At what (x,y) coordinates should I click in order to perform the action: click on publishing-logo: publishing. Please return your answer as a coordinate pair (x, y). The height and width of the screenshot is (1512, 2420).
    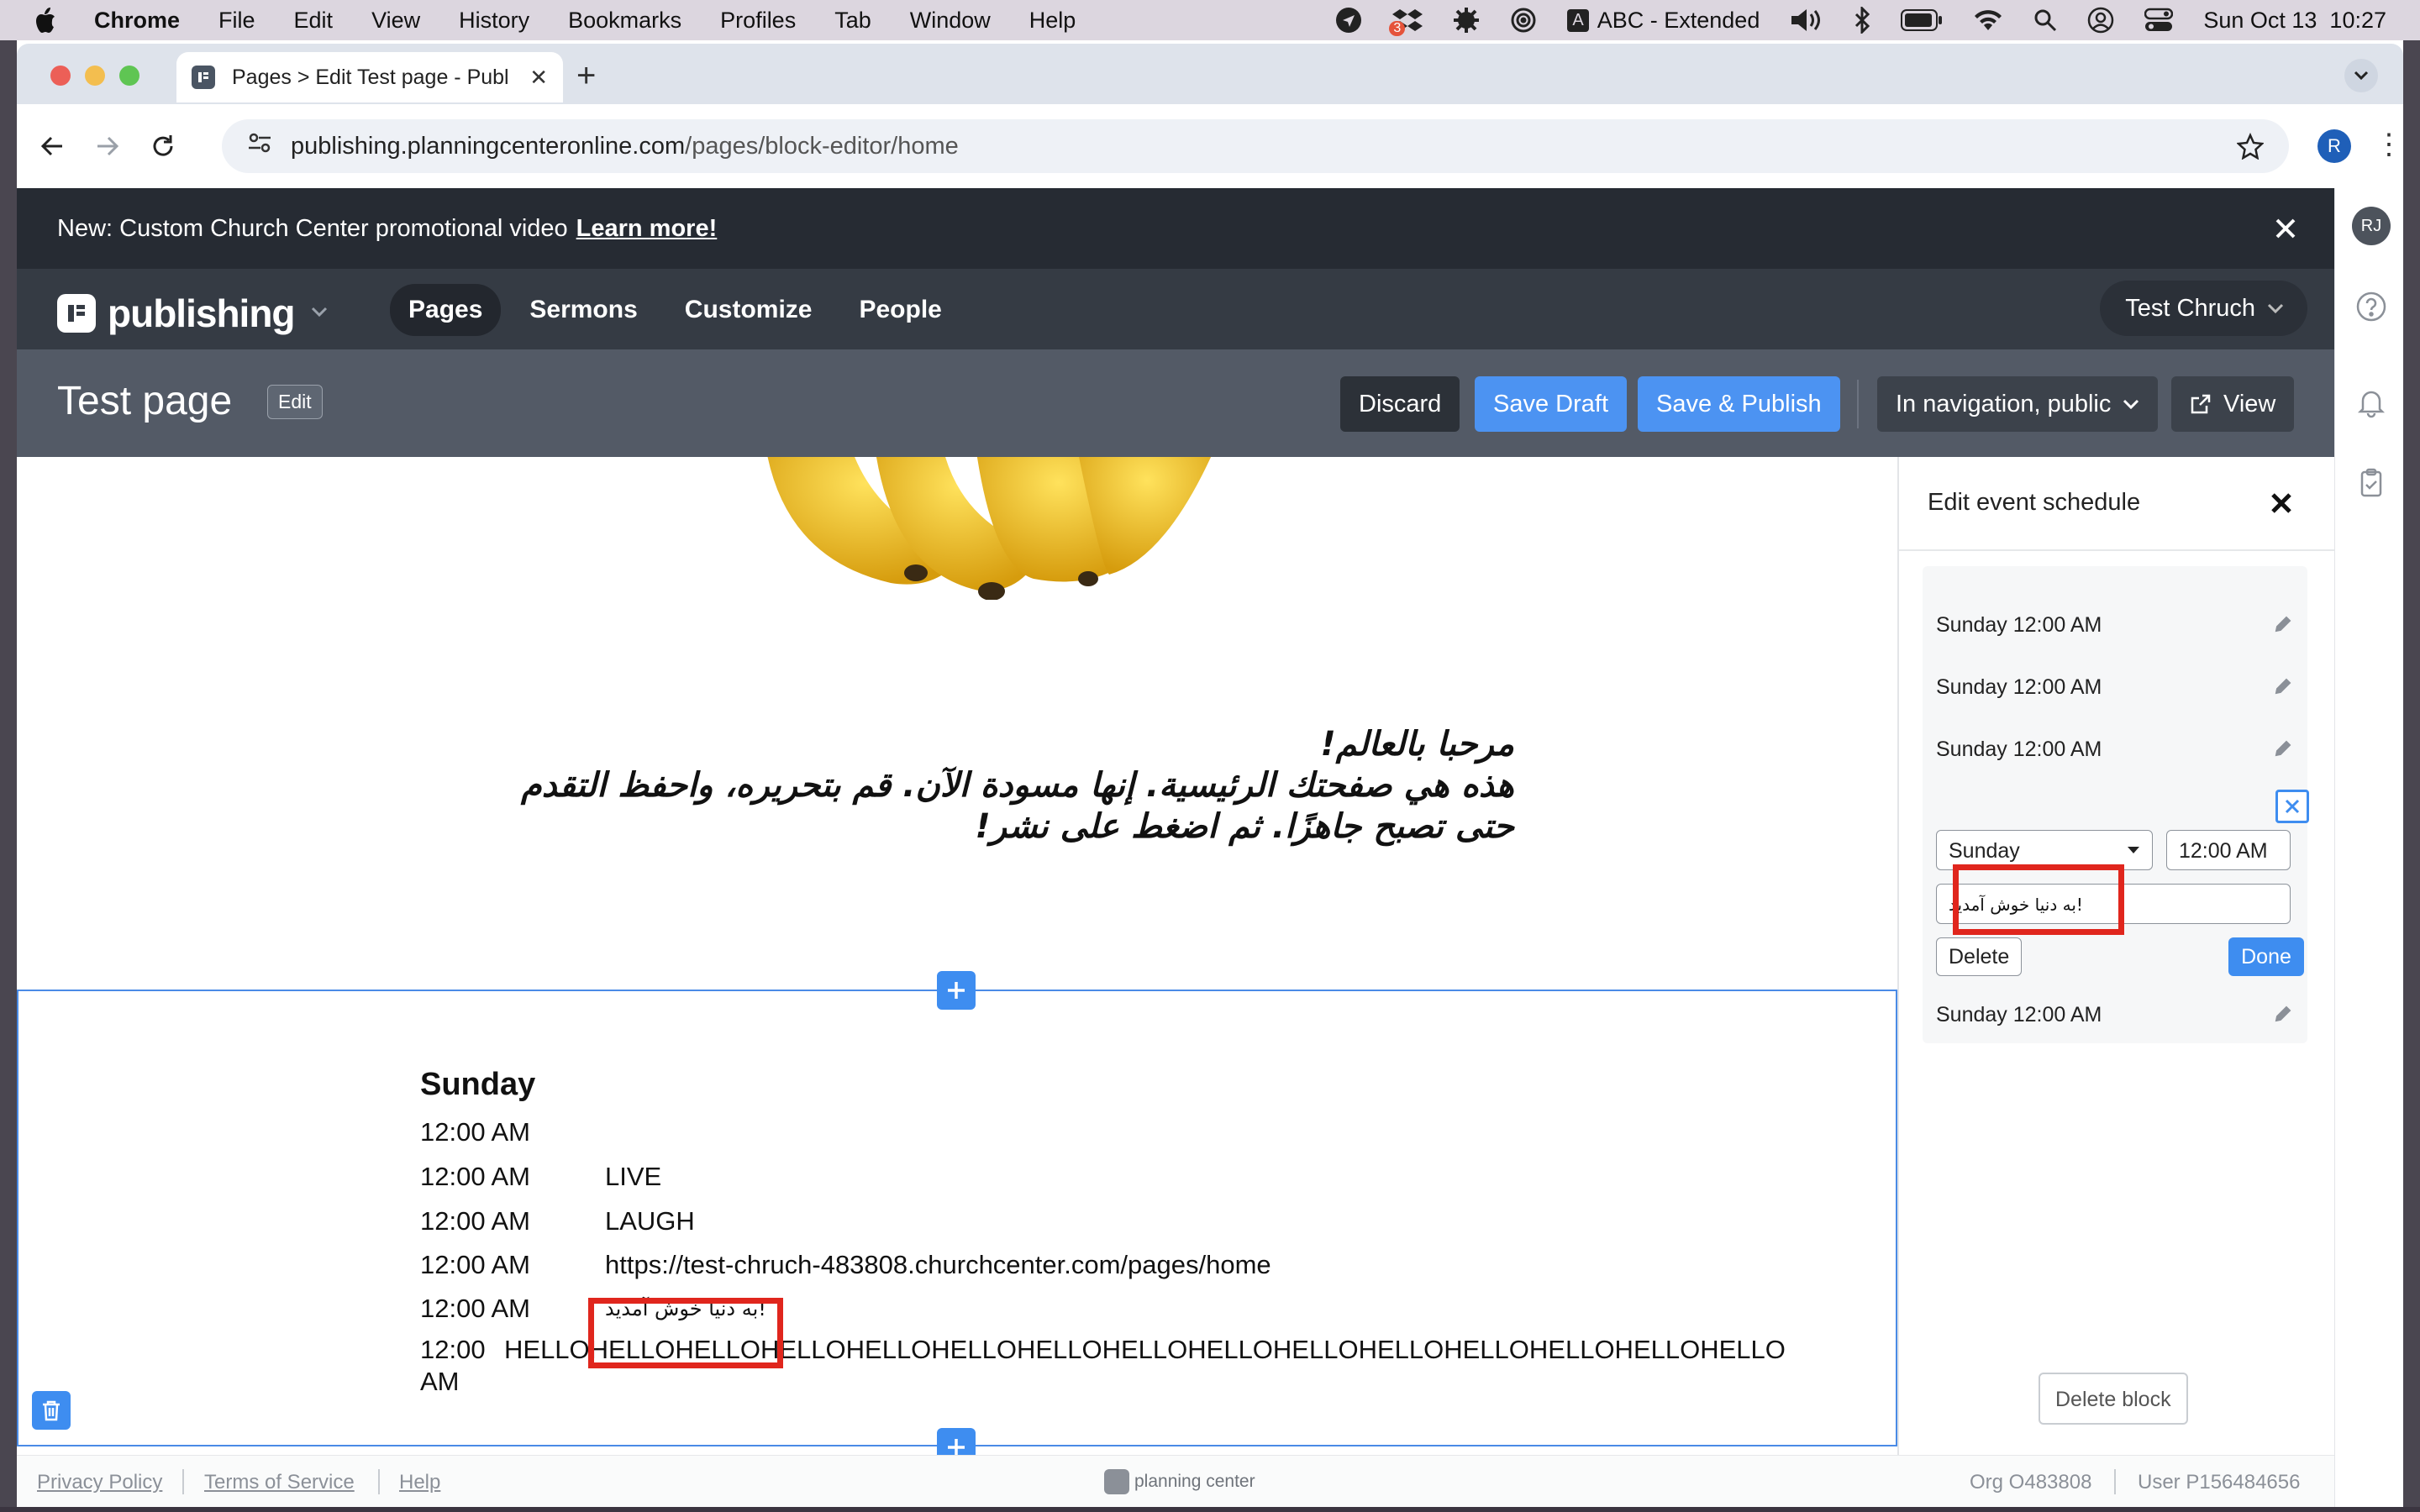
    Looking at the image, I should click on (193, 313).